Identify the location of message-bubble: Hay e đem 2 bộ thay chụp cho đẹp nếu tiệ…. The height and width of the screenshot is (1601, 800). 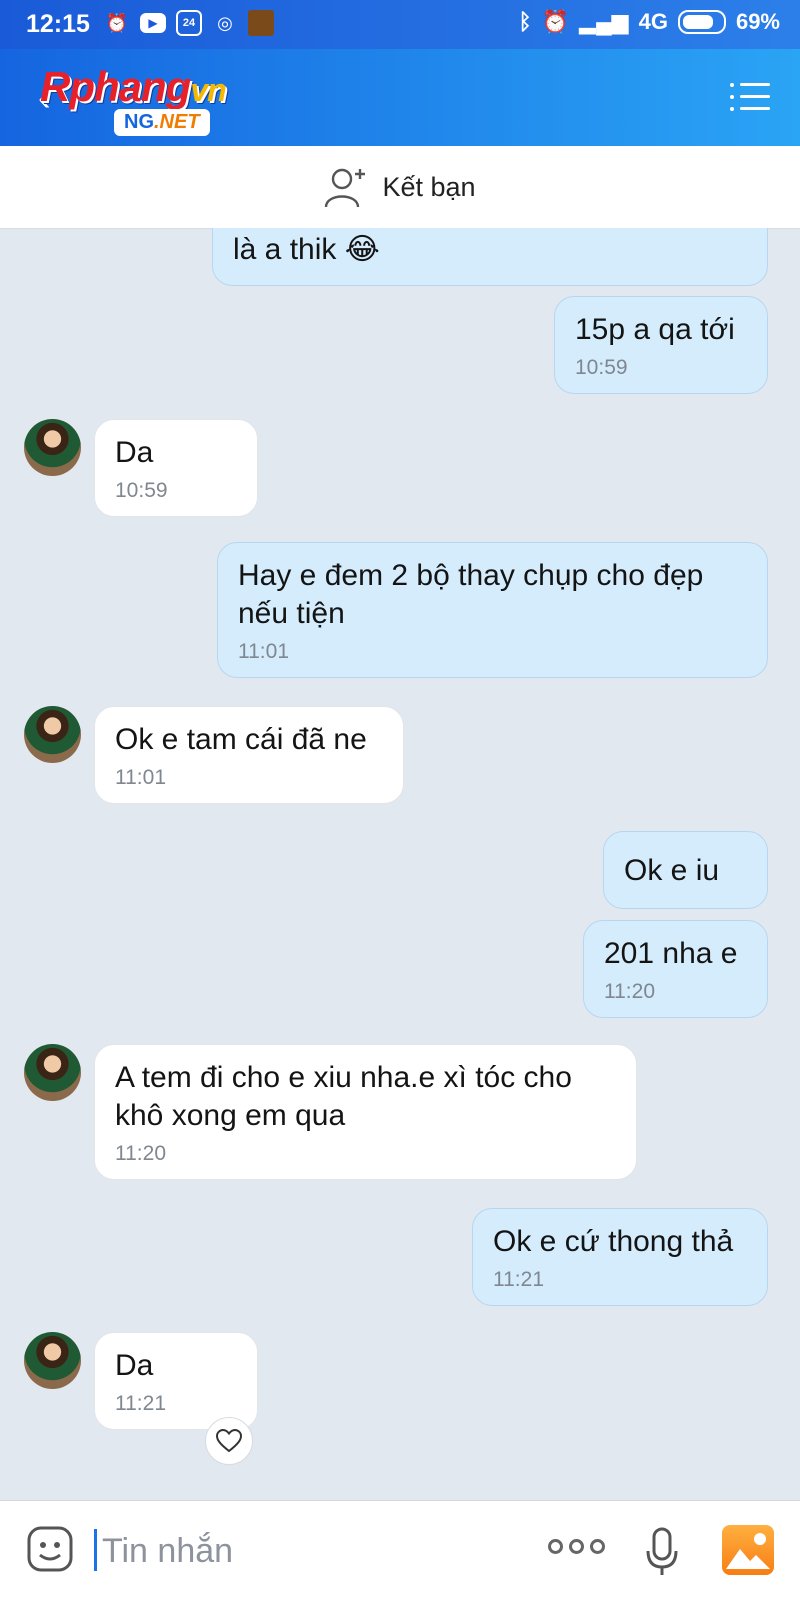
(492, 610).